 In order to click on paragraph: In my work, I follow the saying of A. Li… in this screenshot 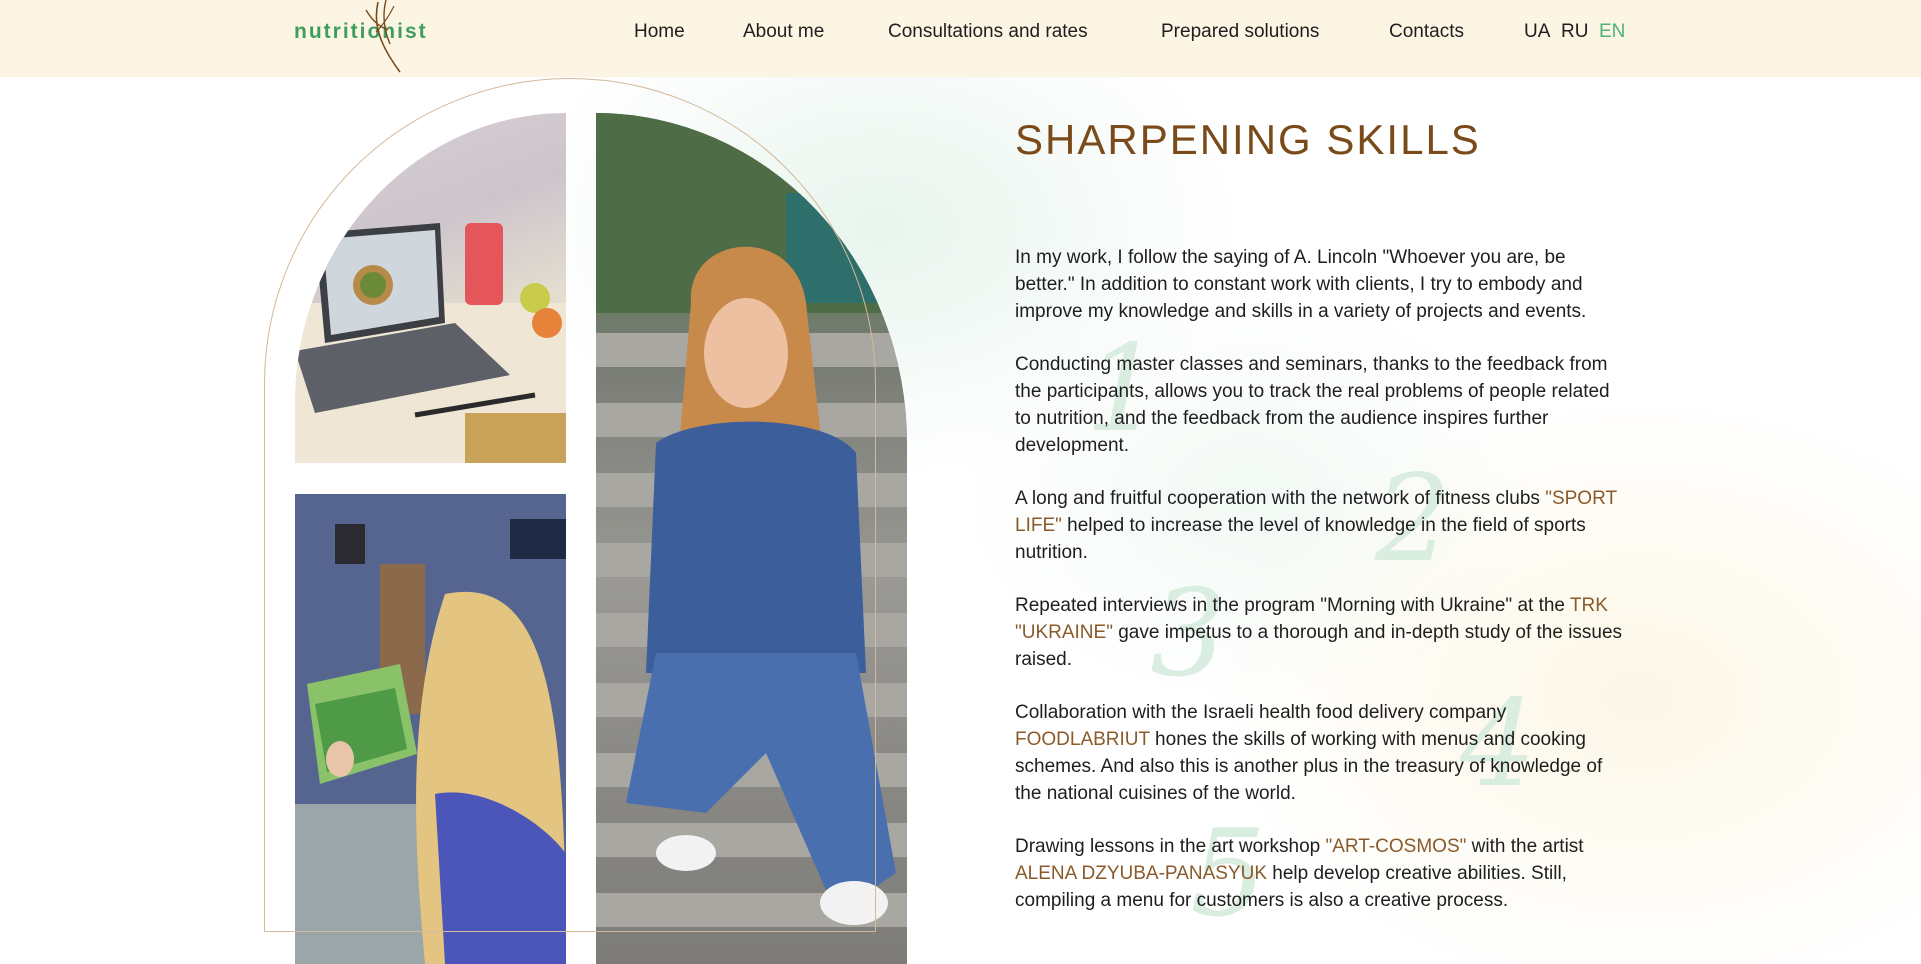, I will do `click(1320, 284)`.